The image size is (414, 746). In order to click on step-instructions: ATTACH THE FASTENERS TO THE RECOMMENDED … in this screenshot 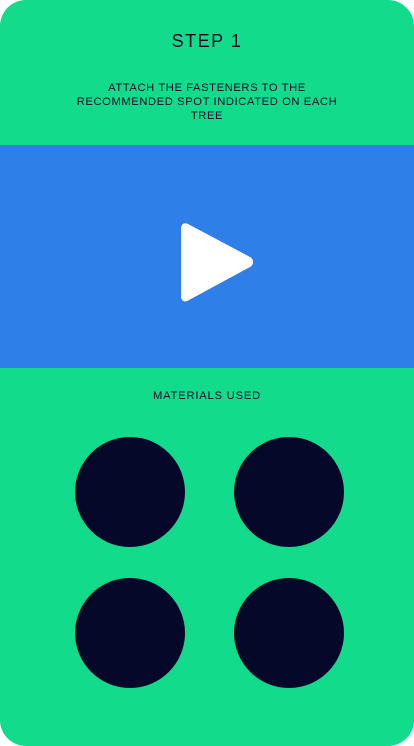, I will do `click(207, 102)`.